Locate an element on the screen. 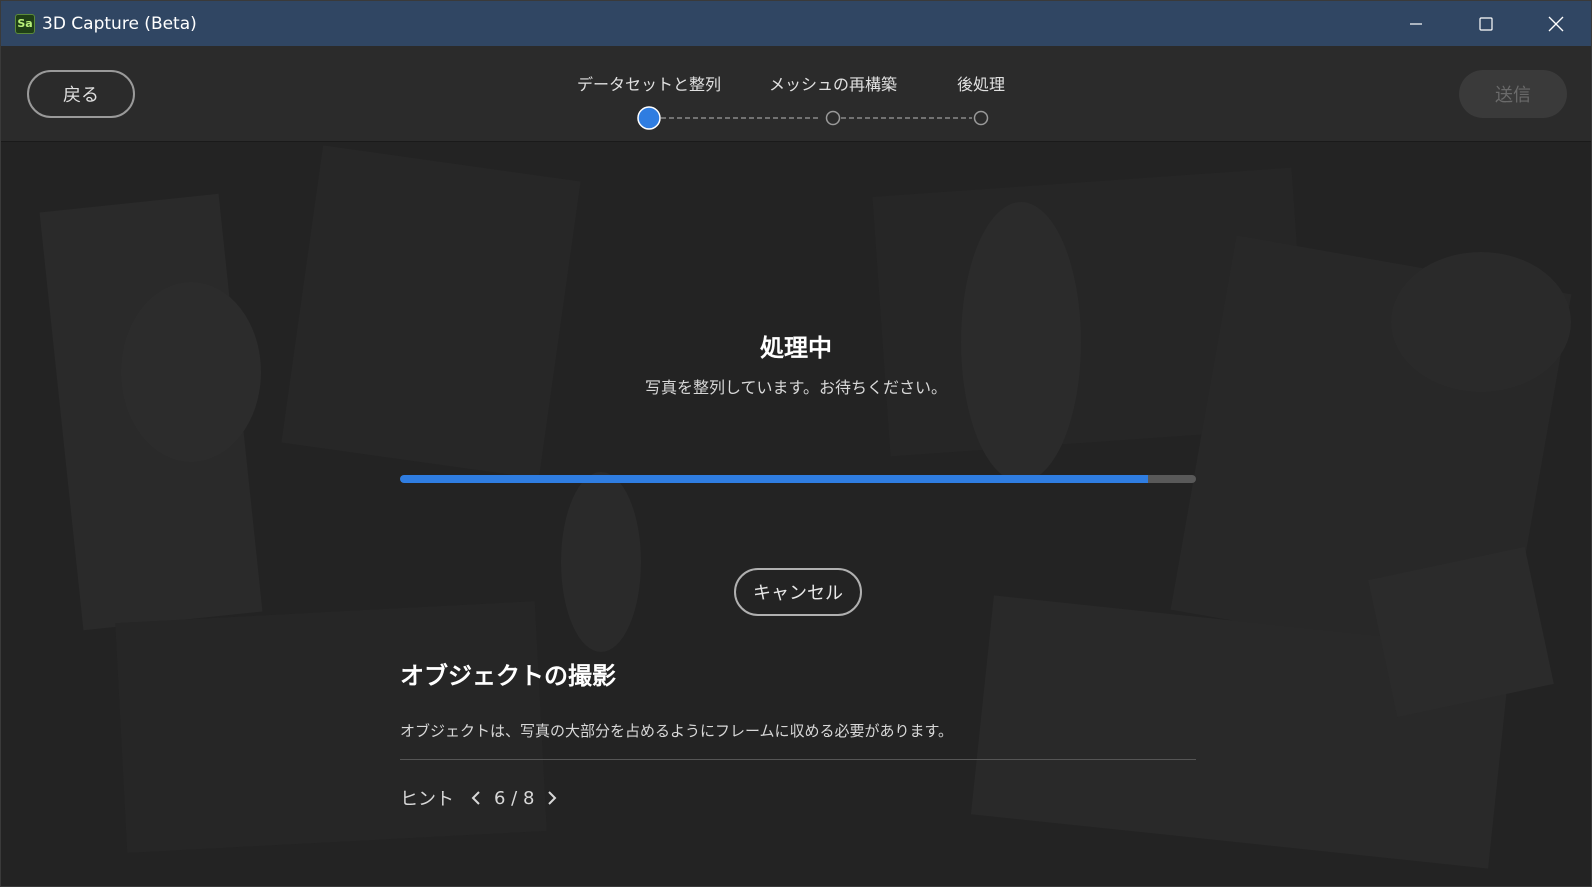 The width and height of the screenshot is (1592, 887). tip-divider is located at coordinates (798, 759).